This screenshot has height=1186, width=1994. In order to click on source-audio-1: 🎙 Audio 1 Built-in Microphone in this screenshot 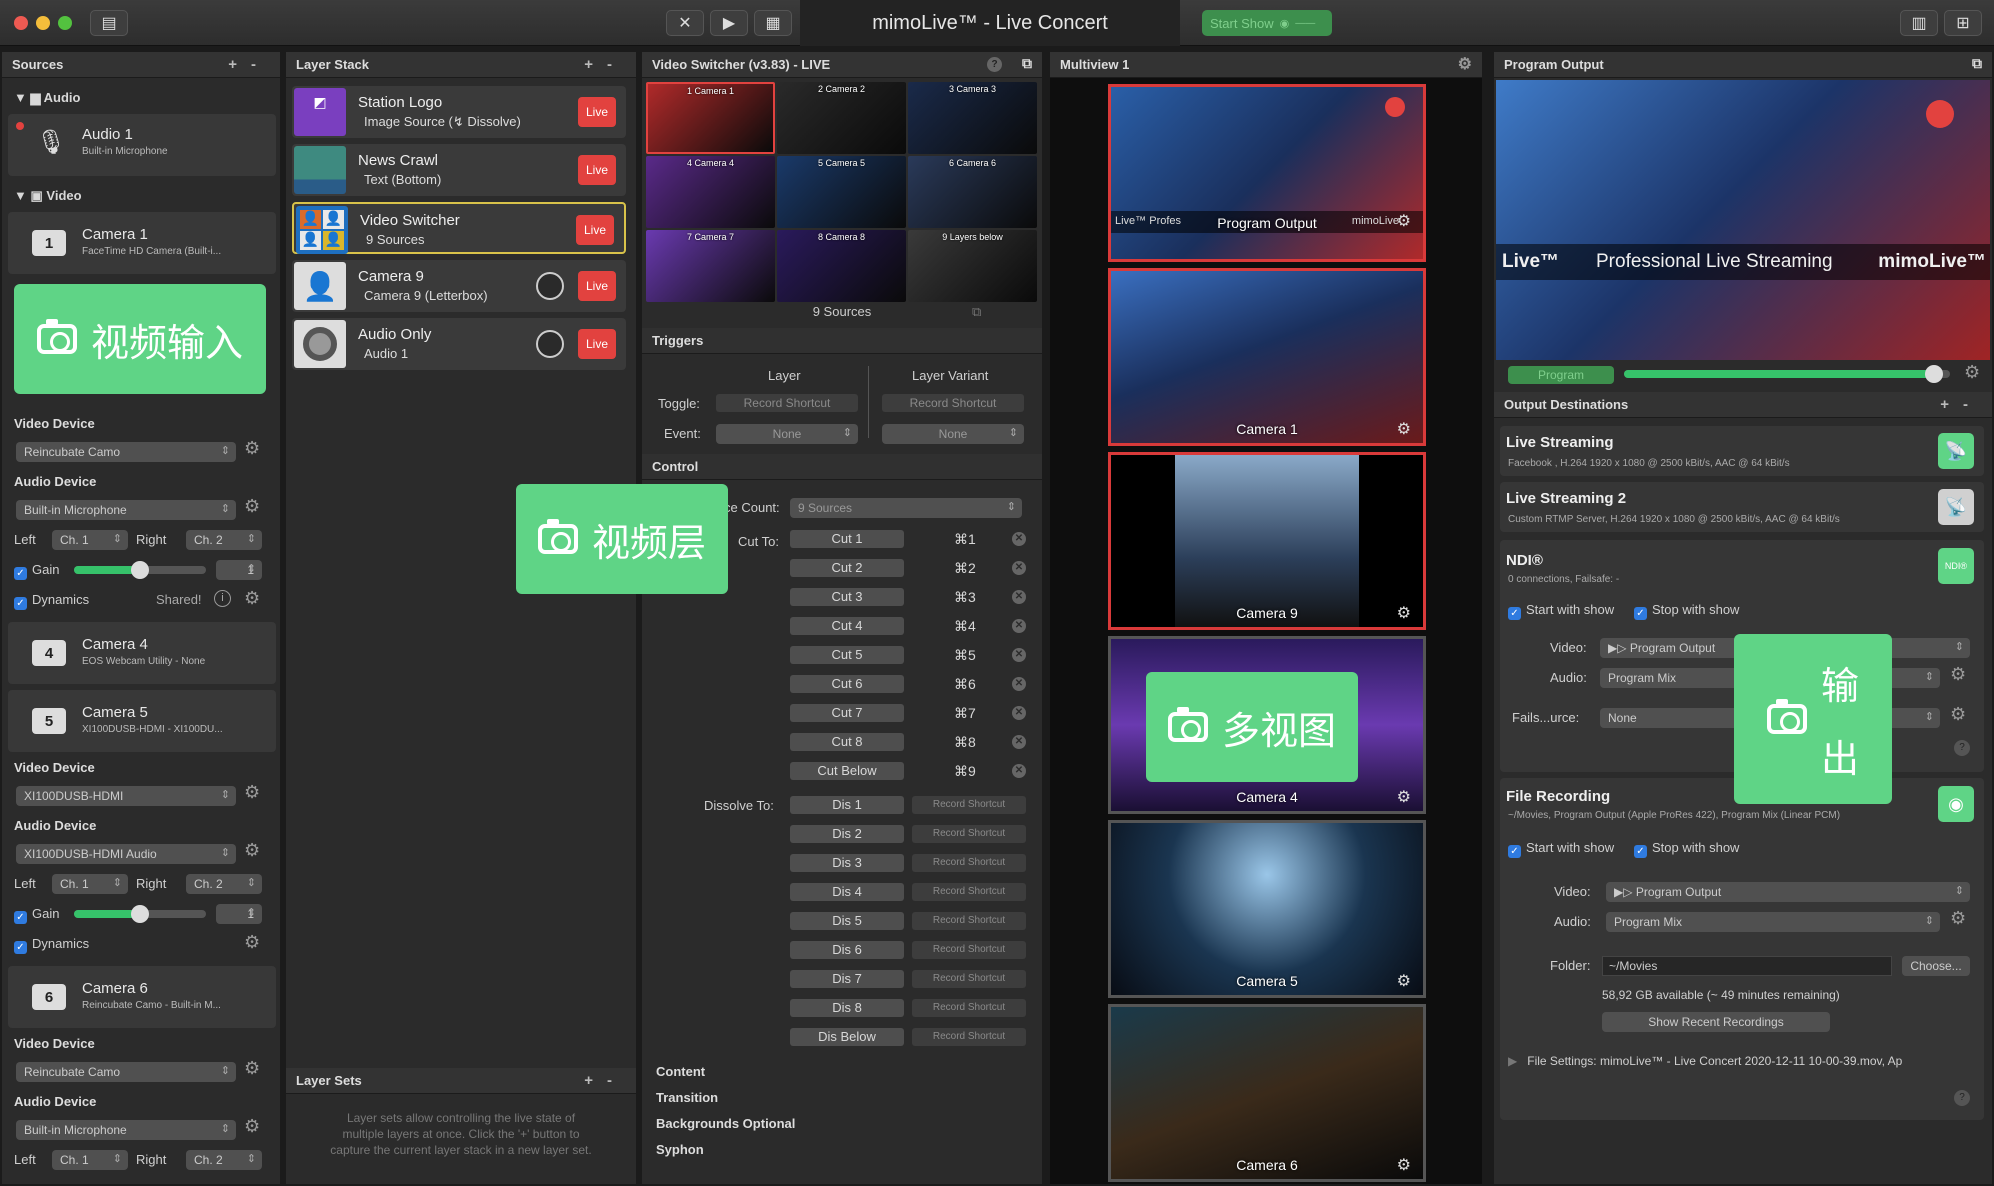, I will do `click(142, 145)`.